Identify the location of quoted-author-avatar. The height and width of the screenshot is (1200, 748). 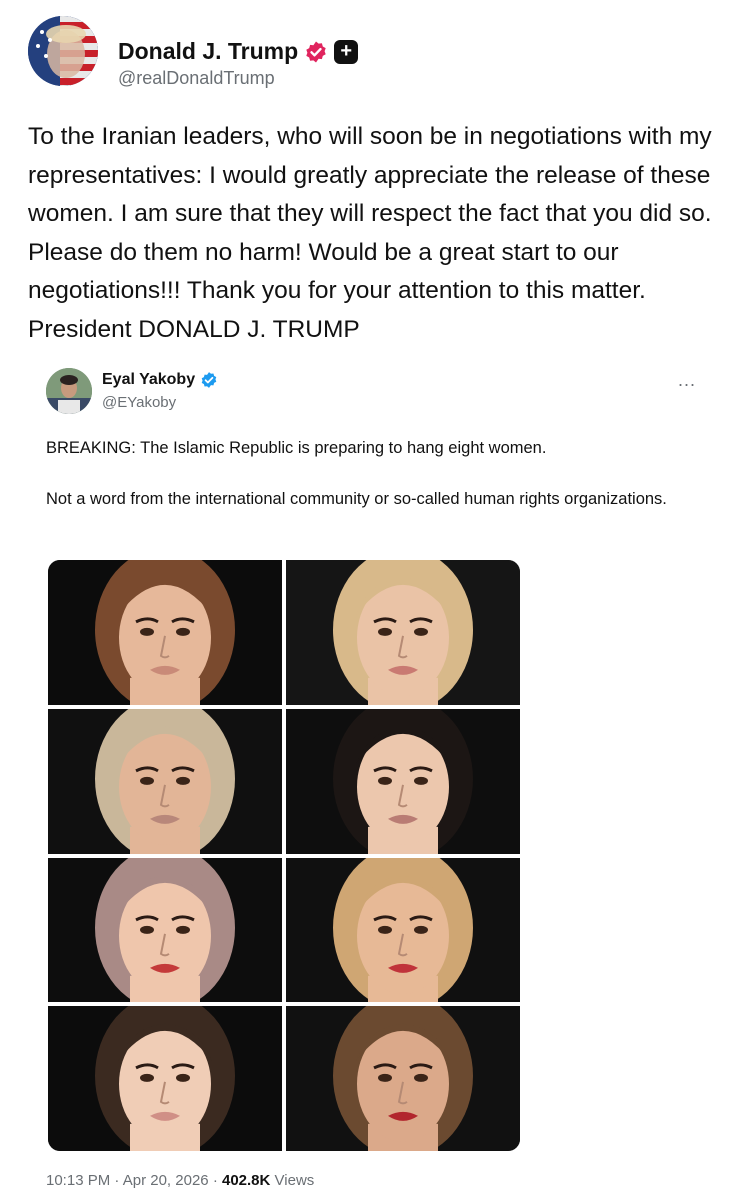
(69, 391).